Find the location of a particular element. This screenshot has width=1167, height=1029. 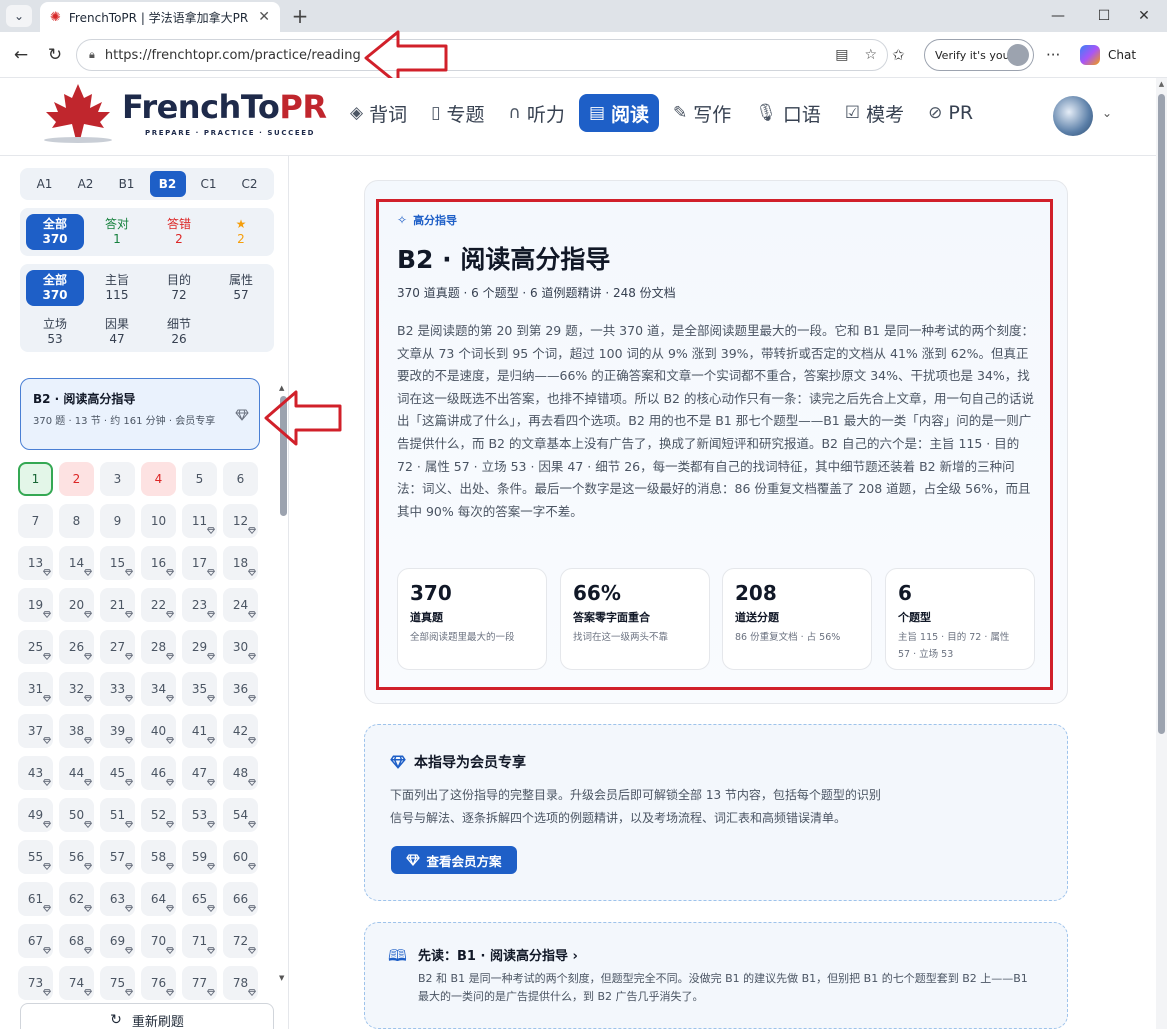

question-cell: 6 is located at coordinates (240, 479).